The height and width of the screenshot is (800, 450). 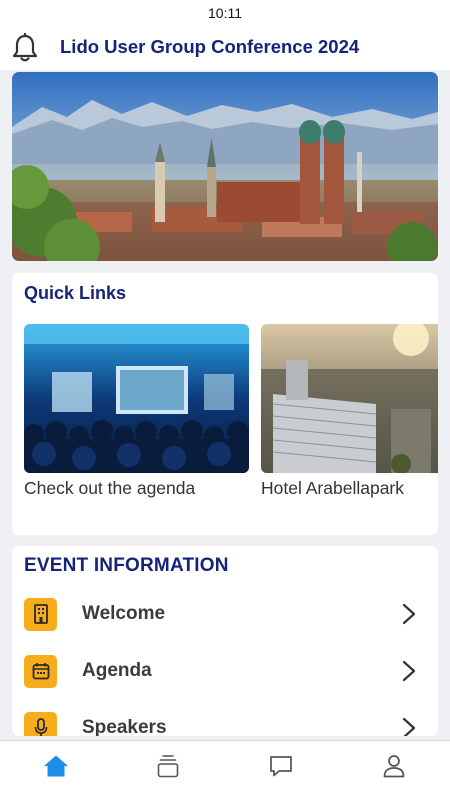 I want to click on bell-icon, so click(x=25, y=48).